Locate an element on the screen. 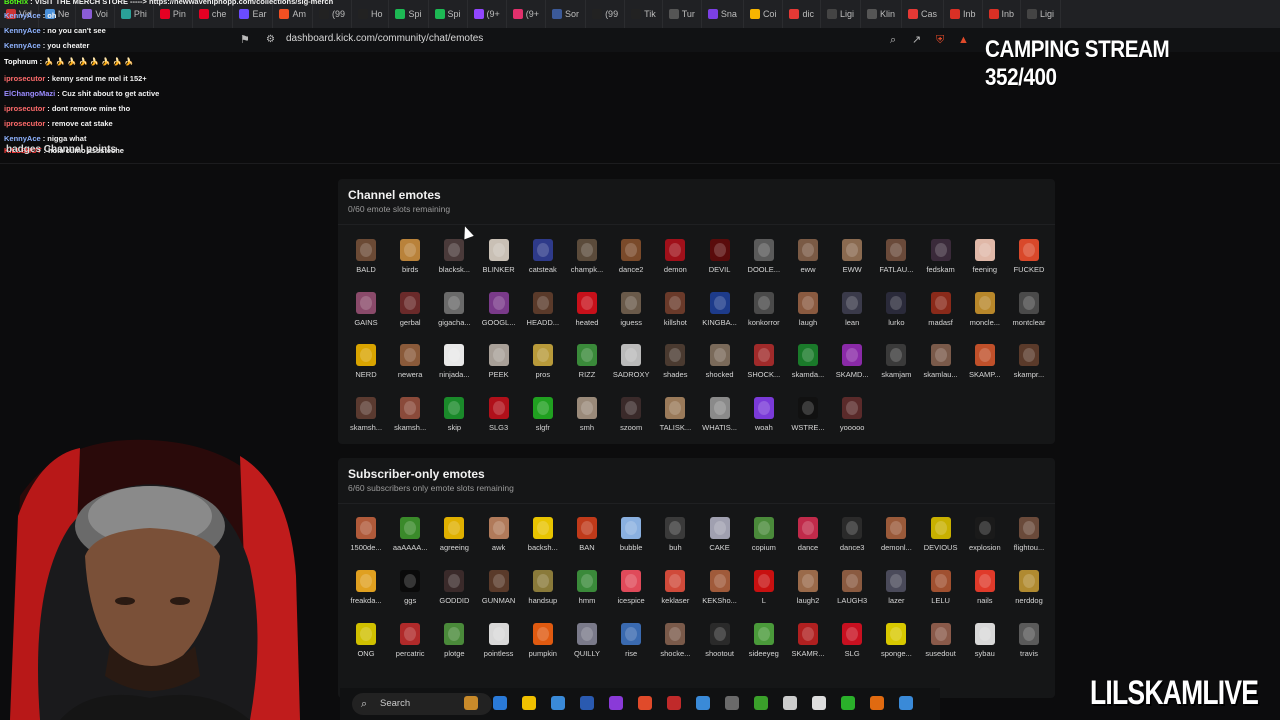 This screenshot has height=720, width=1280. emote-item: GAINS is located at coordinates (366, 316).